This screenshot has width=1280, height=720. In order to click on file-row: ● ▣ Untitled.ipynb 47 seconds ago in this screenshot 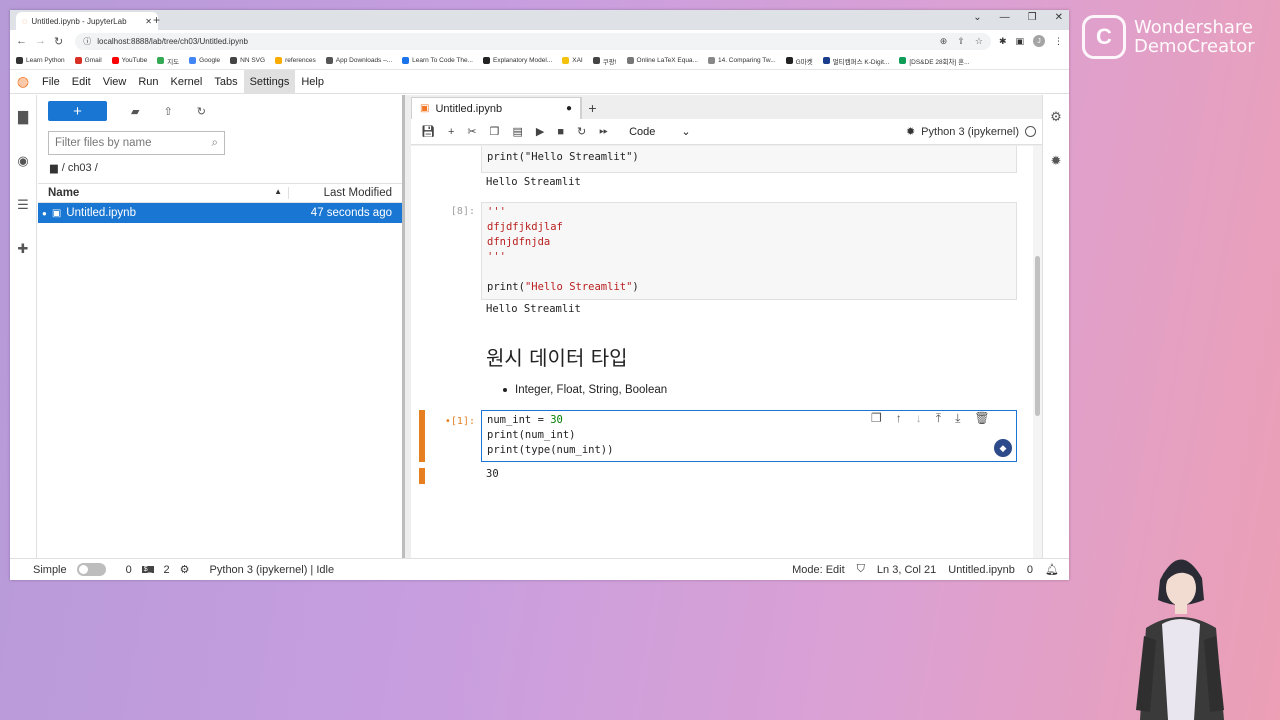, I will do `click(220, 213)`.